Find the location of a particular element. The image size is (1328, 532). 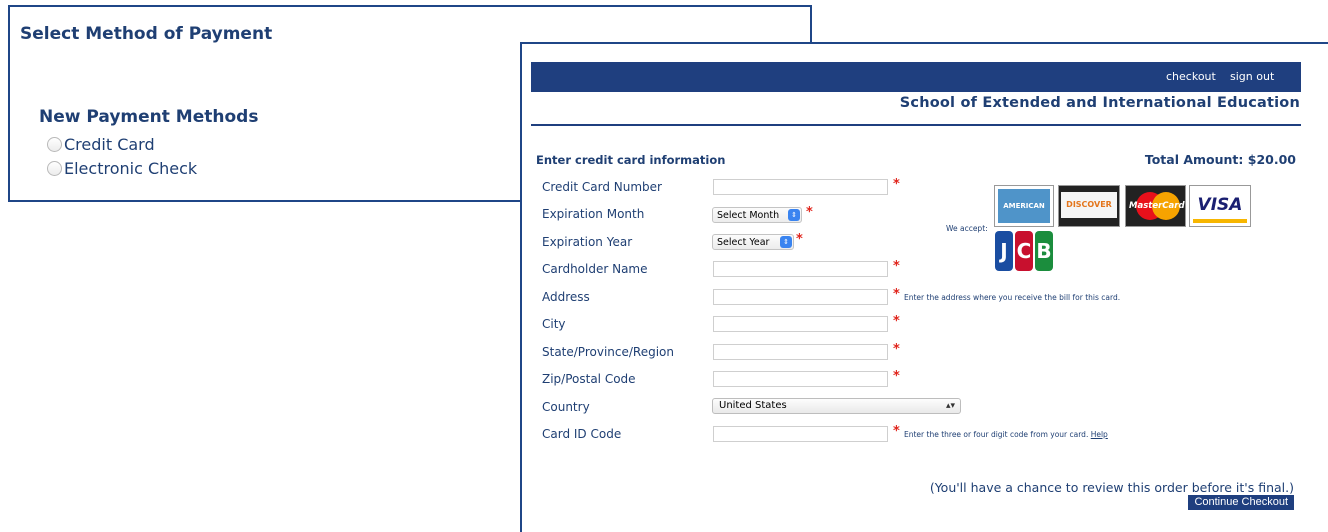

header-divider is located at coordinates (916, 125).